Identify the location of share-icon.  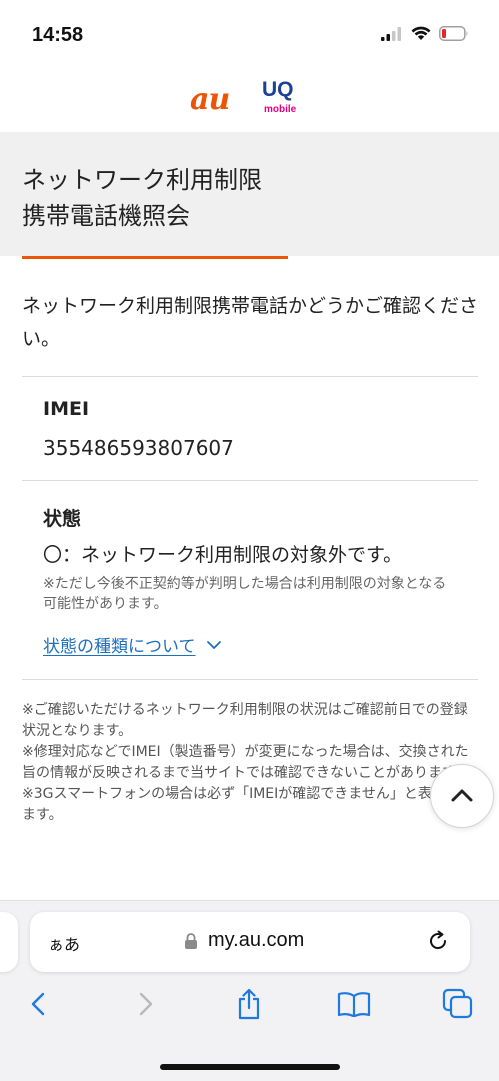
(249, 1006).